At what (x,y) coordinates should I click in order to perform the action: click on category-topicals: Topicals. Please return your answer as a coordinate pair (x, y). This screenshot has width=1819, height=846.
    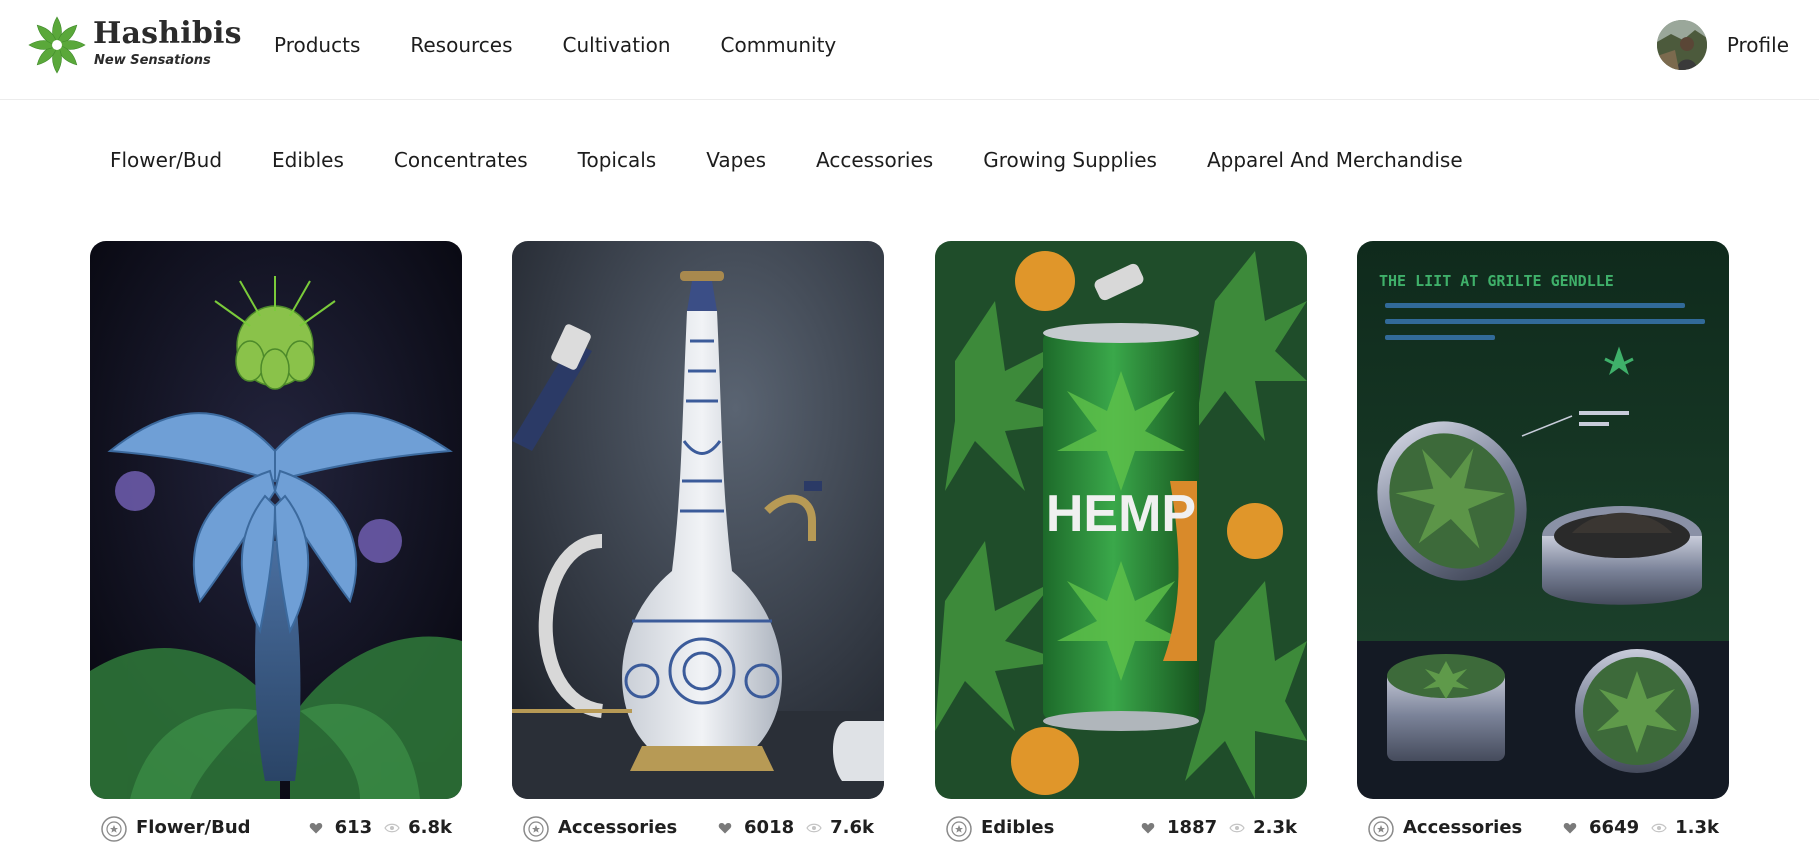
    Looking at the image, I should click on (617, 160).